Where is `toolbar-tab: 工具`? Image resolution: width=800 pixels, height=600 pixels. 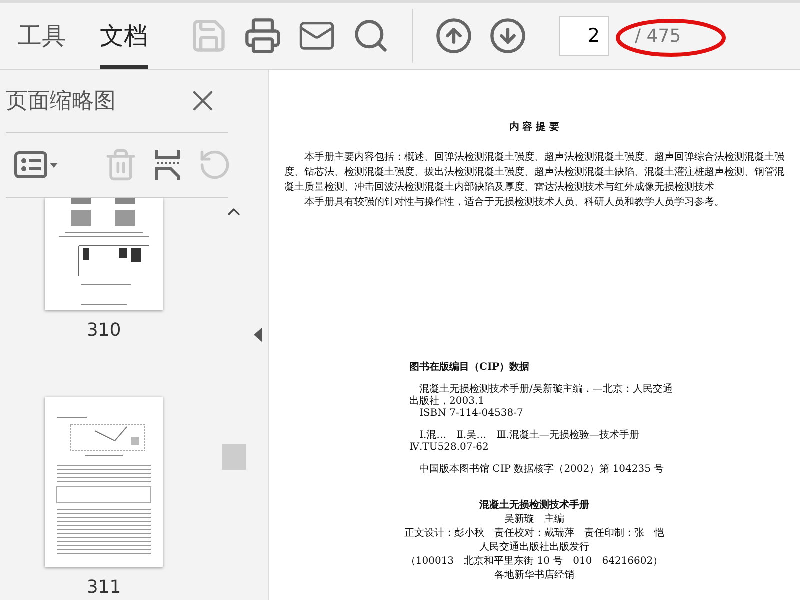
toolbar-tab: 工具 is located at coordinates (42, 36).